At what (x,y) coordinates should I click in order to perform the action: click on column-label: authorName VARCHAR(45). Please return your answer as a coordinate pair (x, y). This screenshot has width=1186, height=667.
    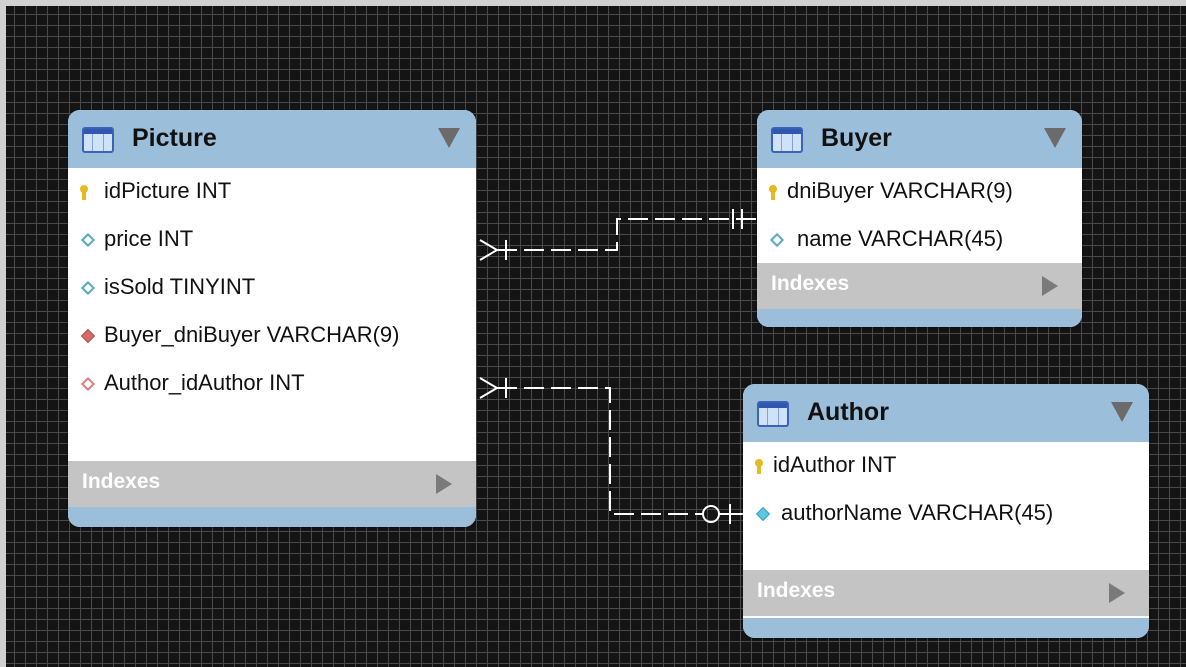
    Looking at the image, I should click on (917, 512).